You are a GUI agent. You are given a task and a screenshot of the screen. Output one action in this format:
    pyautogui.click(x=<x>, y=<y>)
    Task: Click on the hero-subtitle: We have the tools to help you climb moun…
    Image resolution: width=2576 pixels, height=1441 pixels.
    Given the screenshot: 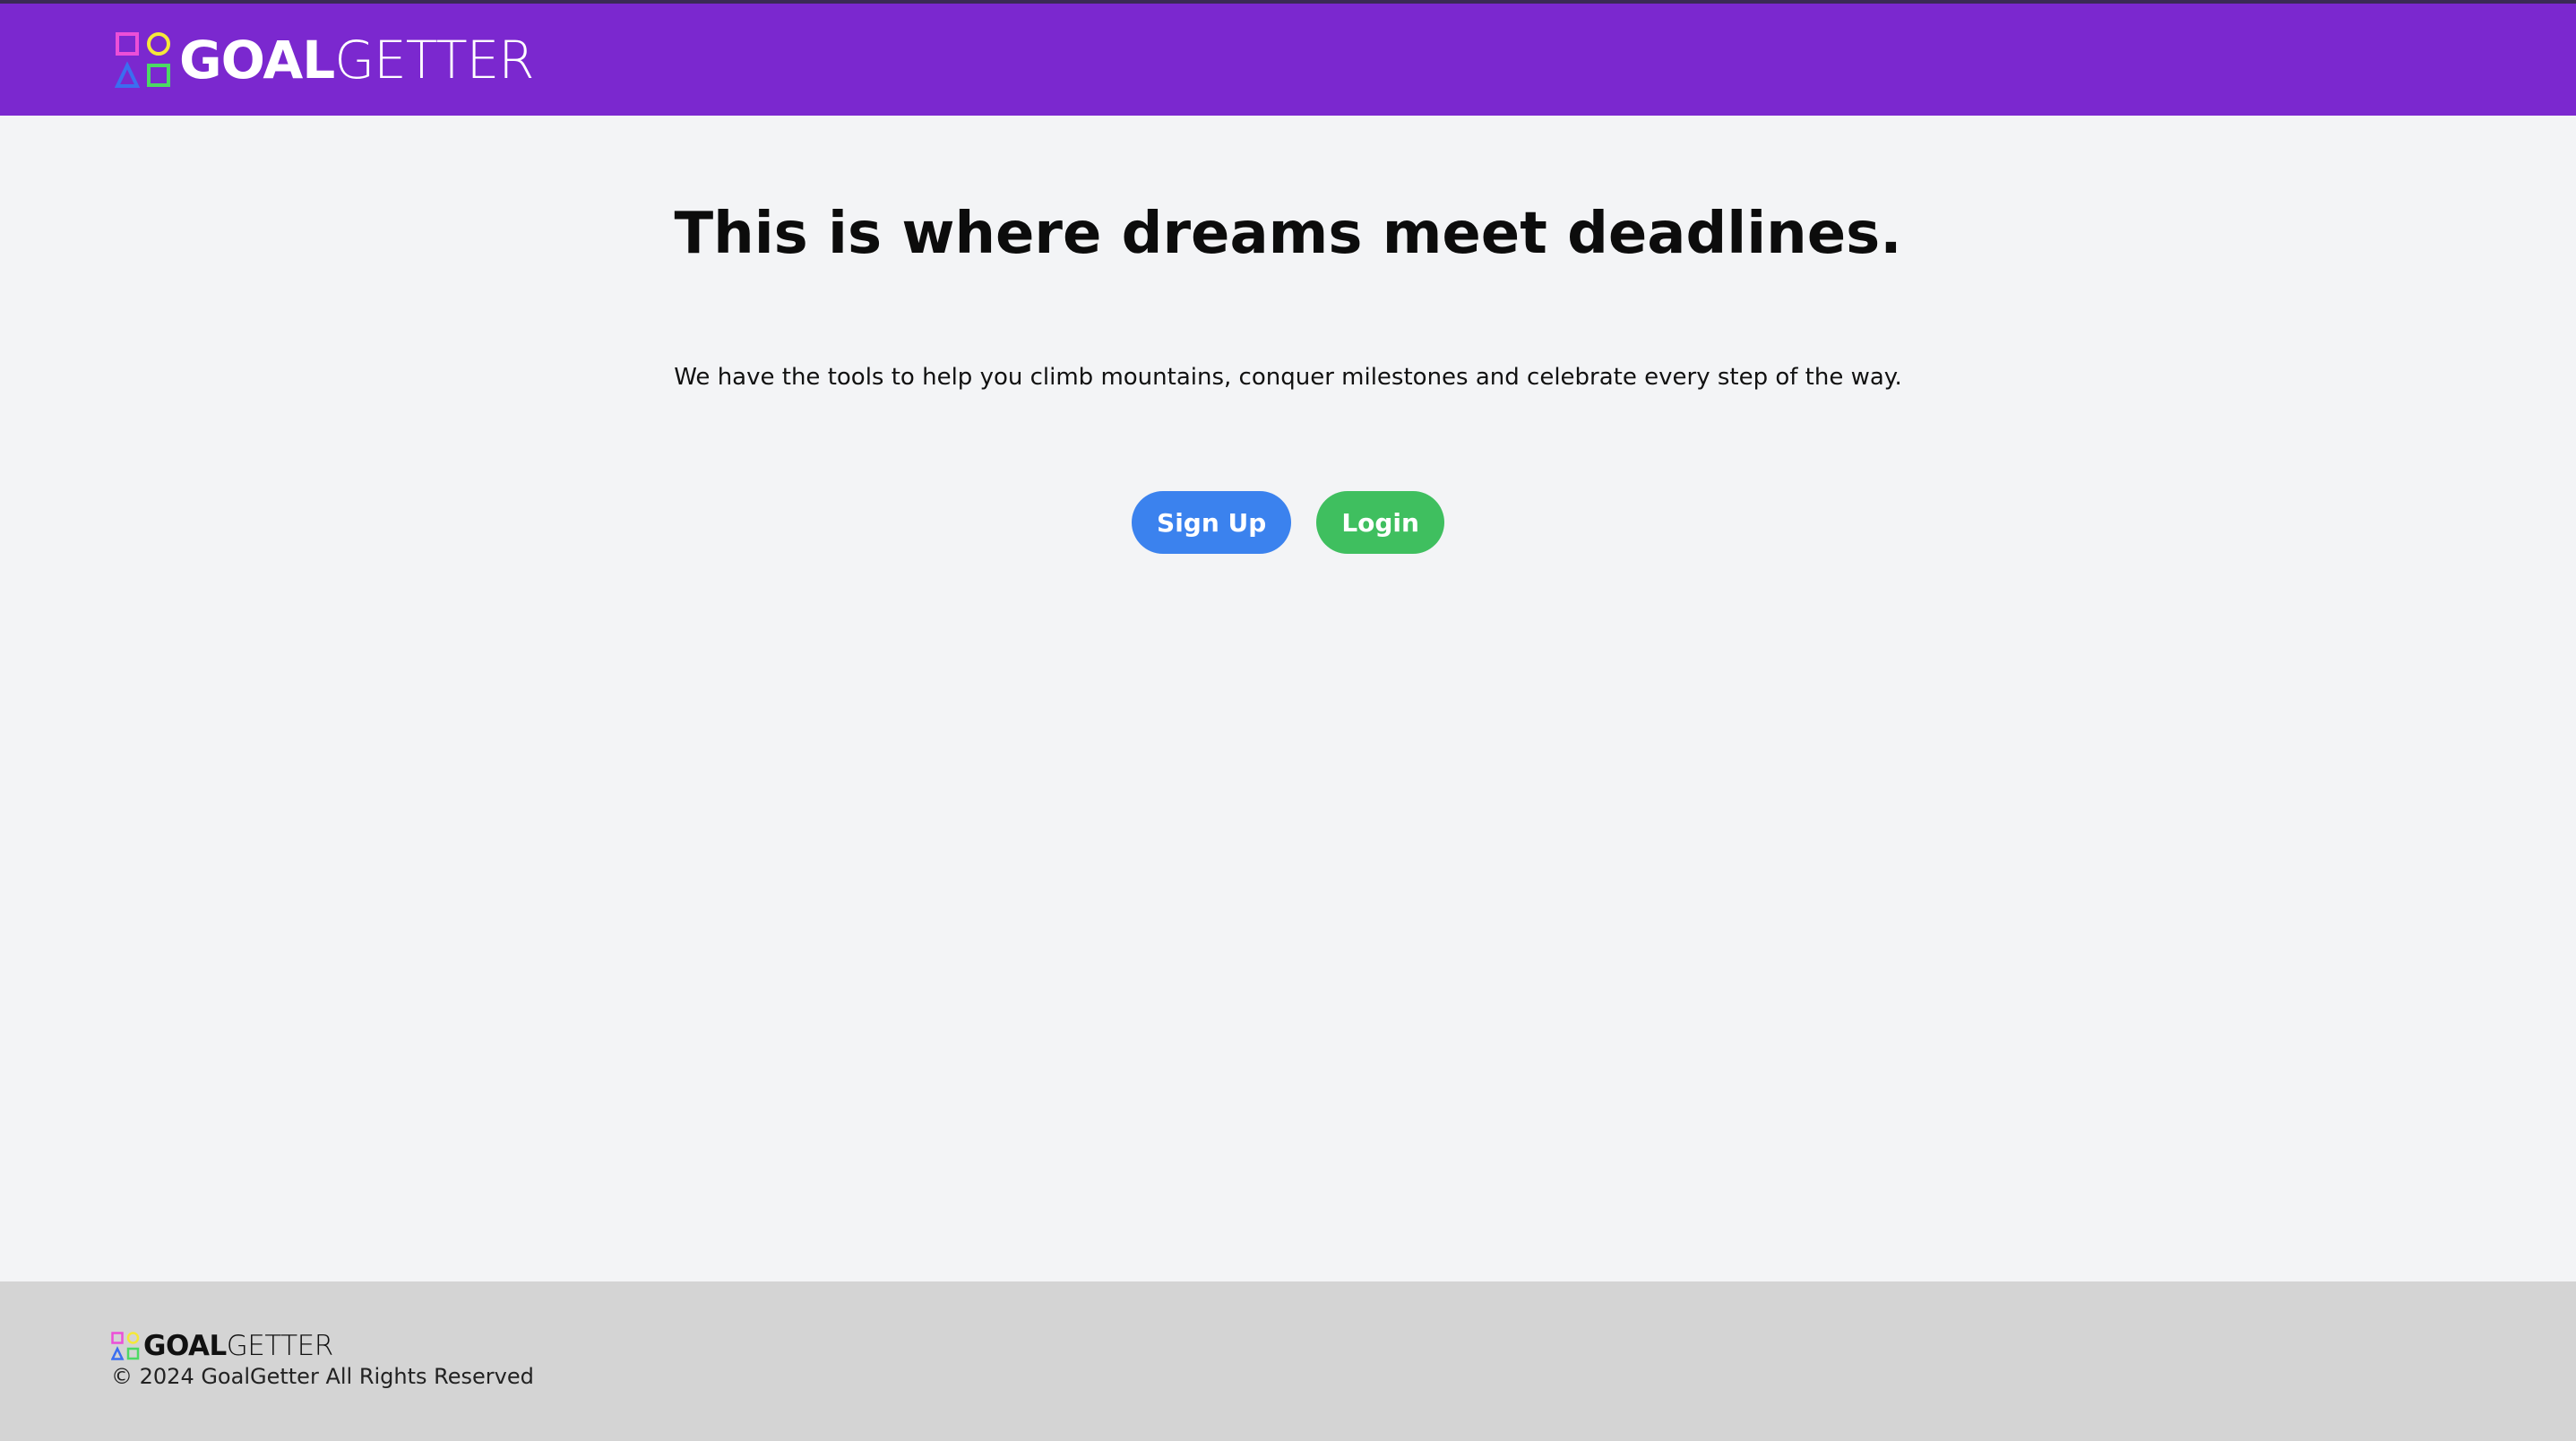 What is the action you would take?
    pyautogui.click(x=1288, y=378)
    